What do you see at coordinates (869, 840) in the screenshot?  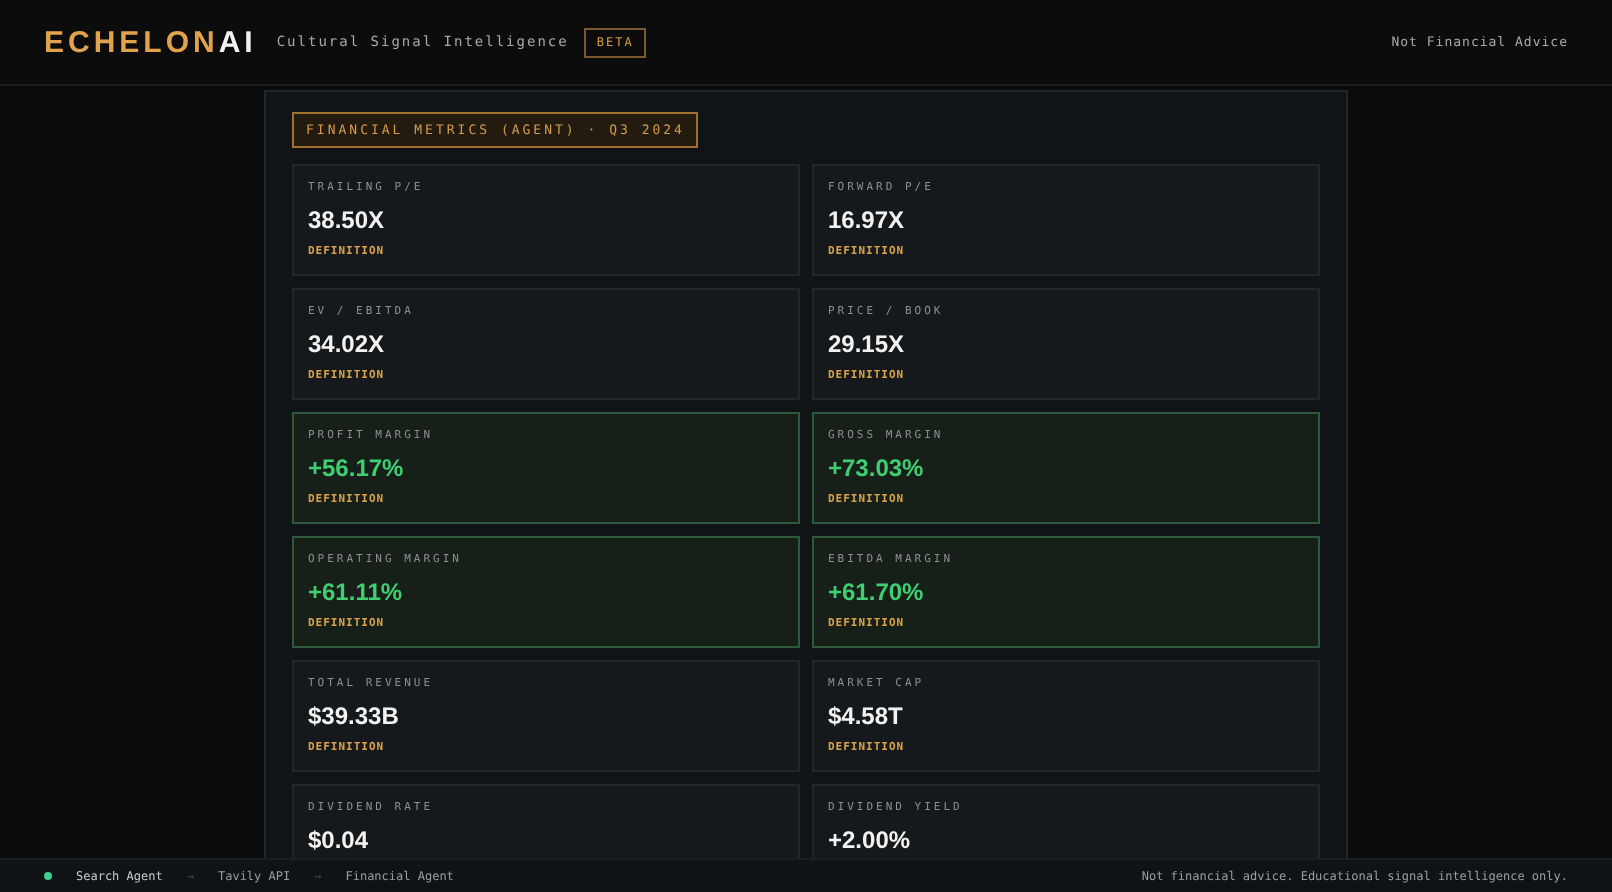 I see `metric-value: +2.00%` at bounding box center [869, 840].